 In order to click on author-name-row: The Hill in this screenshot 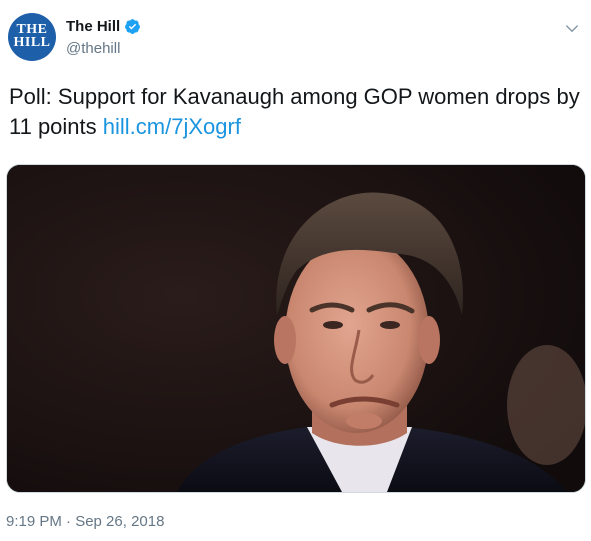, I will do `click(103, 26)`.